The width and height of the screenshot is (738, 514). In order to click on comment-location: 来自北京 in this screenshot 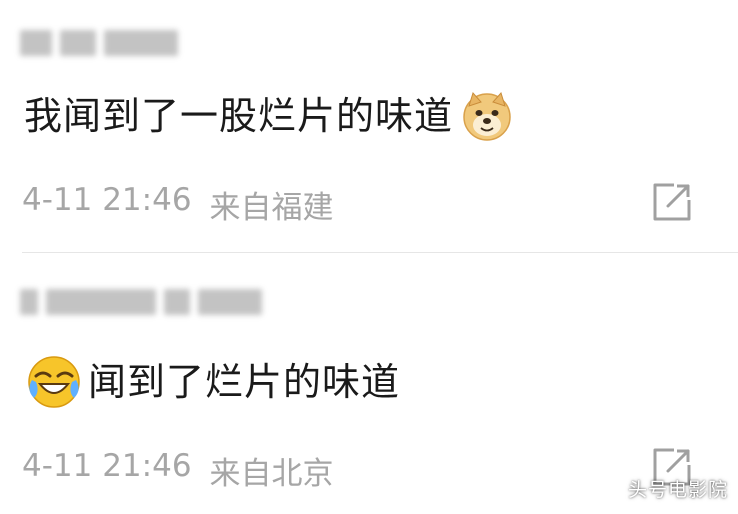, I will do `click(271, 474)`.